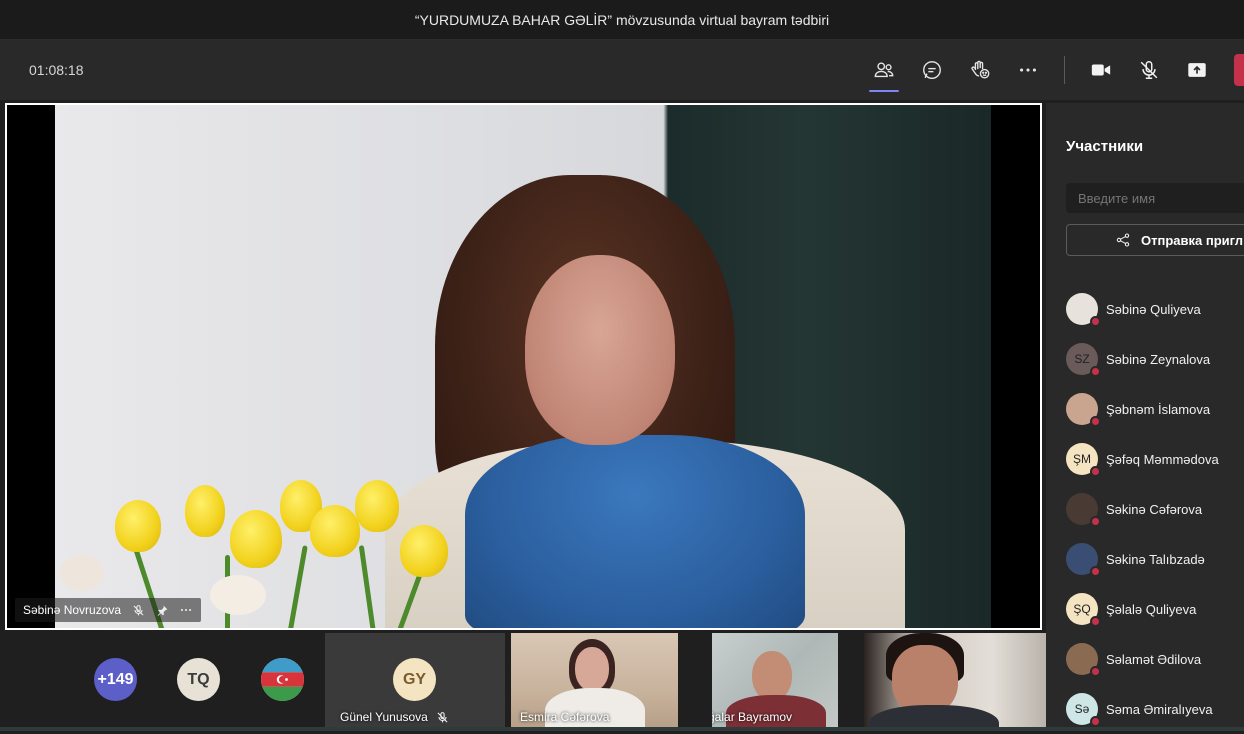 This screenshot has height=734, width=1244. What do you see at coordinates (1192, 240) in the screenshot?
I see `share-invite-label: Отправка пригл` at bounding box center [1192, 240].